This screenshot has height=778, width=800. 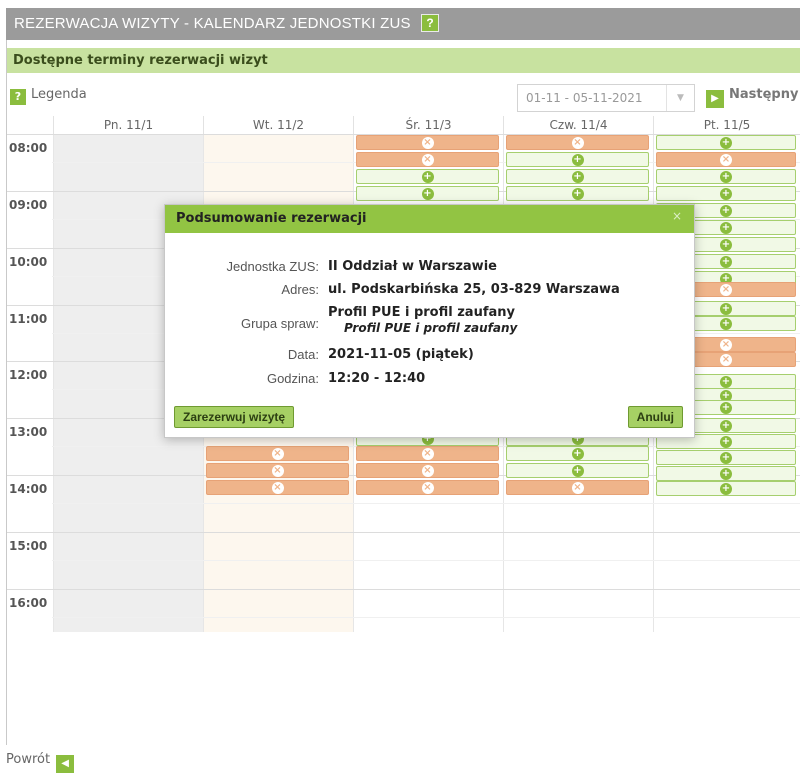 What do you see at coordinates (28, 603) in the screenshot?
I see `hour-label: 16:00` at bounding box center [28, 603].